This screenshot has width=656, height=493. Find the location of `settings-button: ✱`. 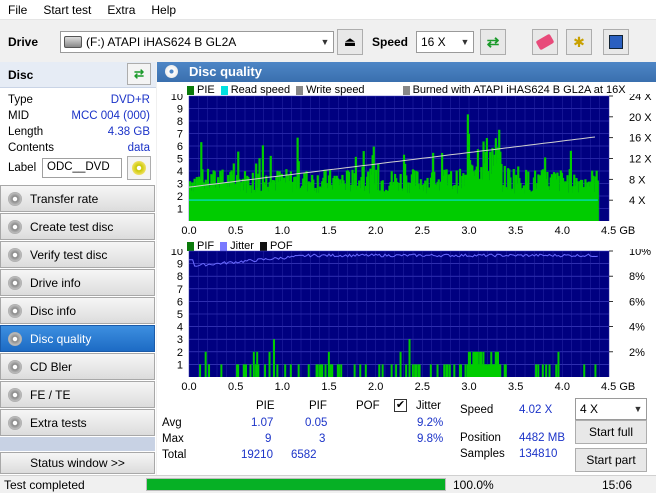

settings-button: ✱ is located at coordinates (579, 42).